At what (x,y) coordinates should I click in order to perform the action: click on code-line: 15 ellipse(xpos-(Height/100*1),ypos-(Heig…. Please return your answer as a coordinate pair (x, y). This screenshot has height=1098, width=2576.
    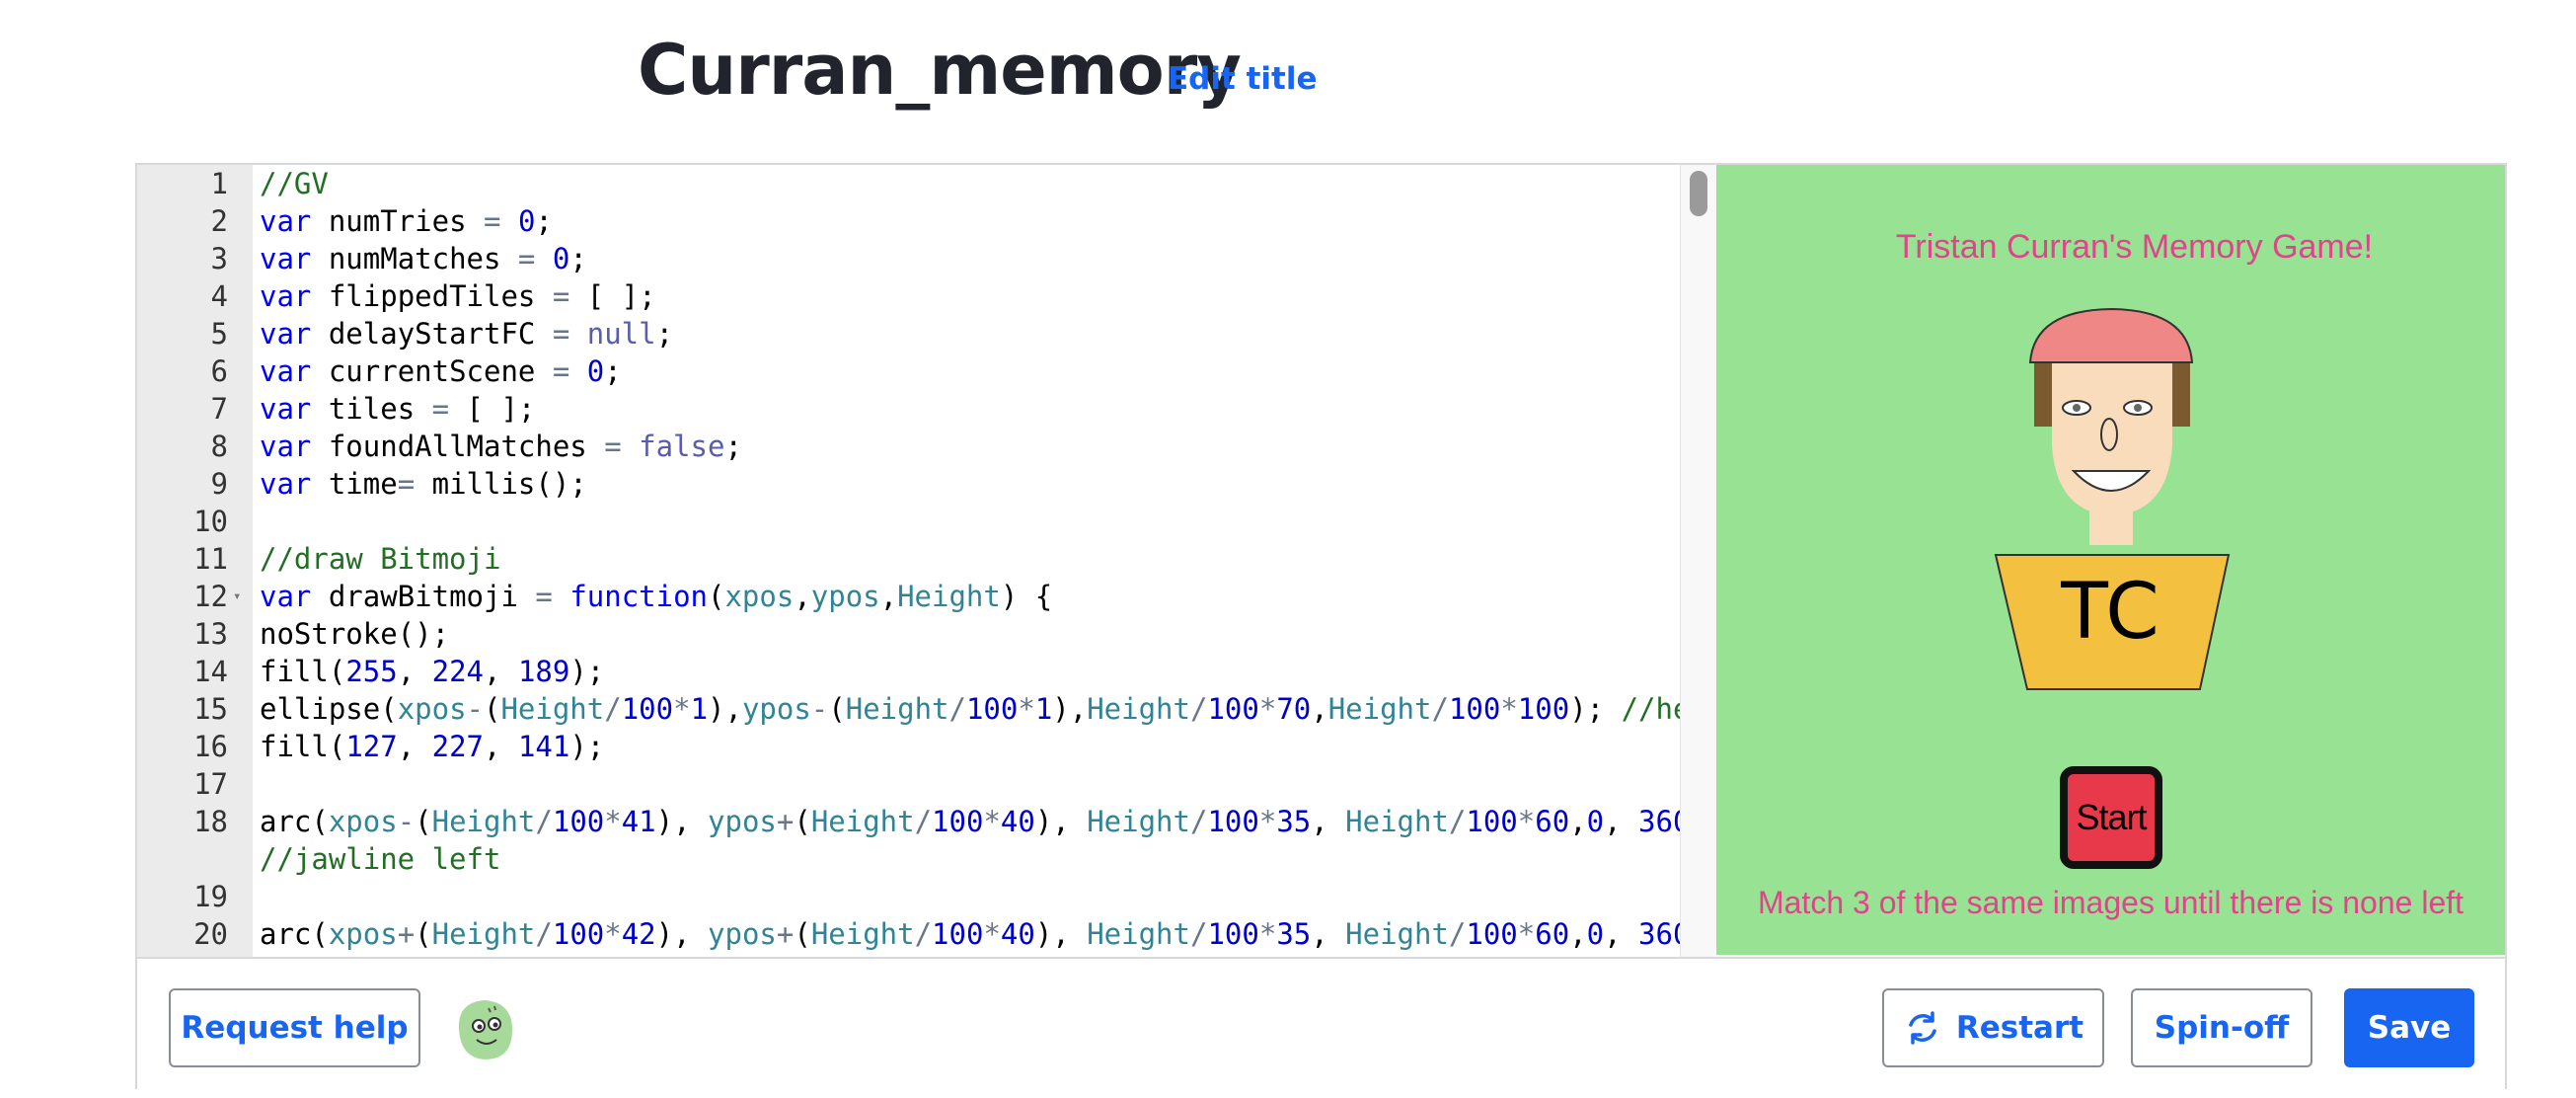
    Looking at the image, I should click on (926, 709).